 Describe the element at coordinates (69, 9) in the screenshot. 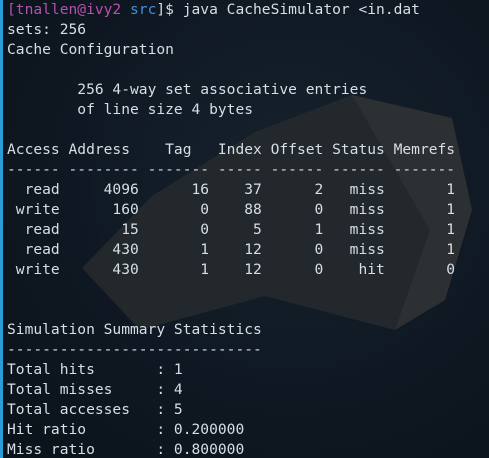

I see `prompt-user-host: [tnallen@ivy2` at that location.